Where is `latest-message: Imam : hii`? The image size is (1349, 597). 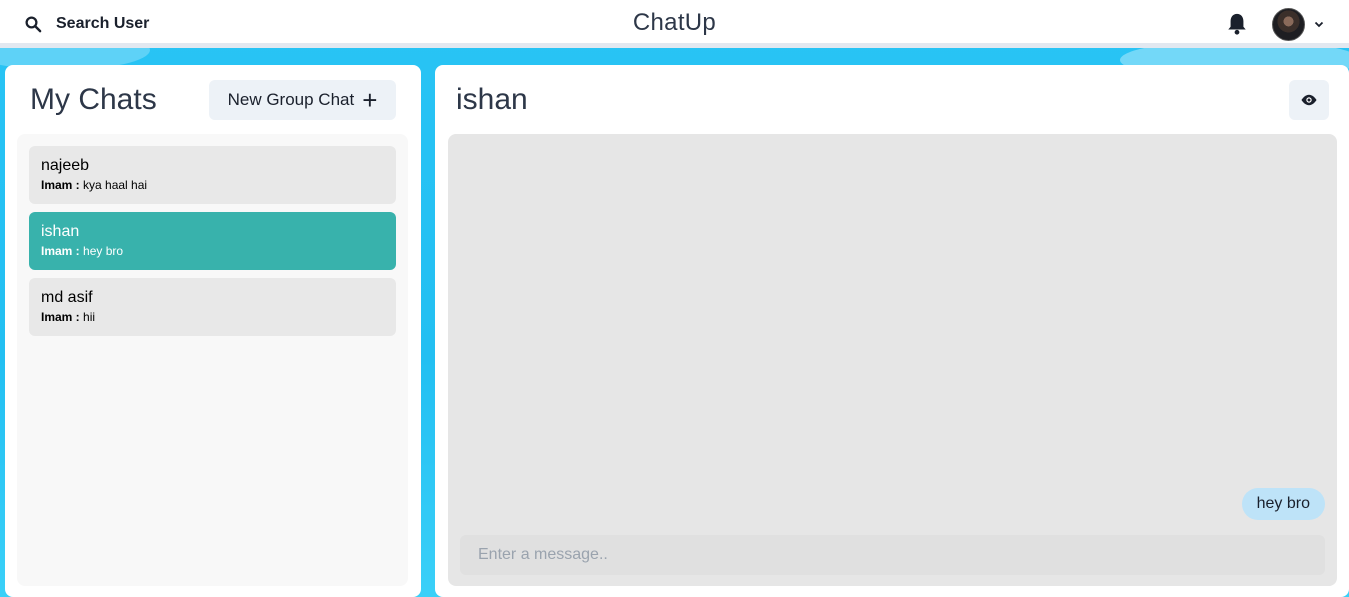
latest-message: Imam : hii is located at coordinates (212, 317).